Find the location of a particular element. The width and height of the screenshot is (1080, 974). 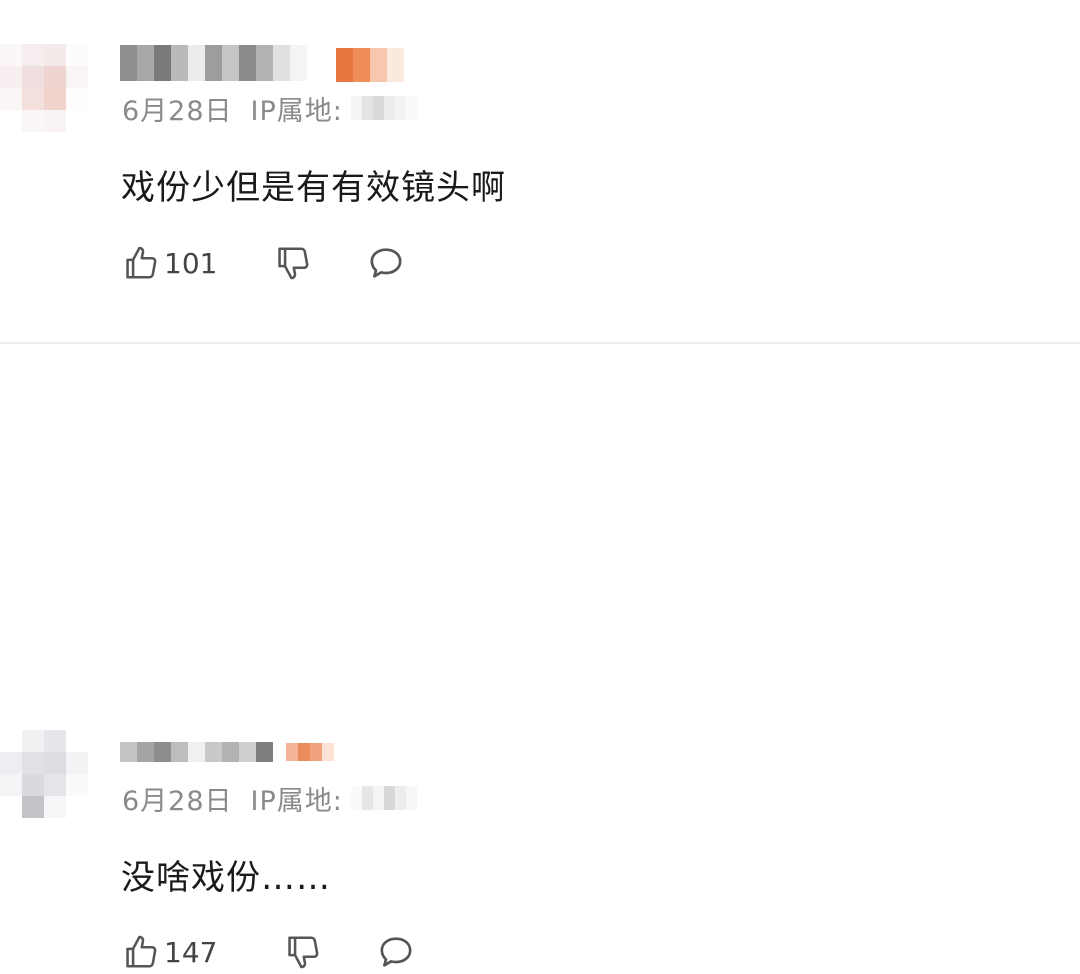

like-count: 101 is located at coordinates (191, 263).